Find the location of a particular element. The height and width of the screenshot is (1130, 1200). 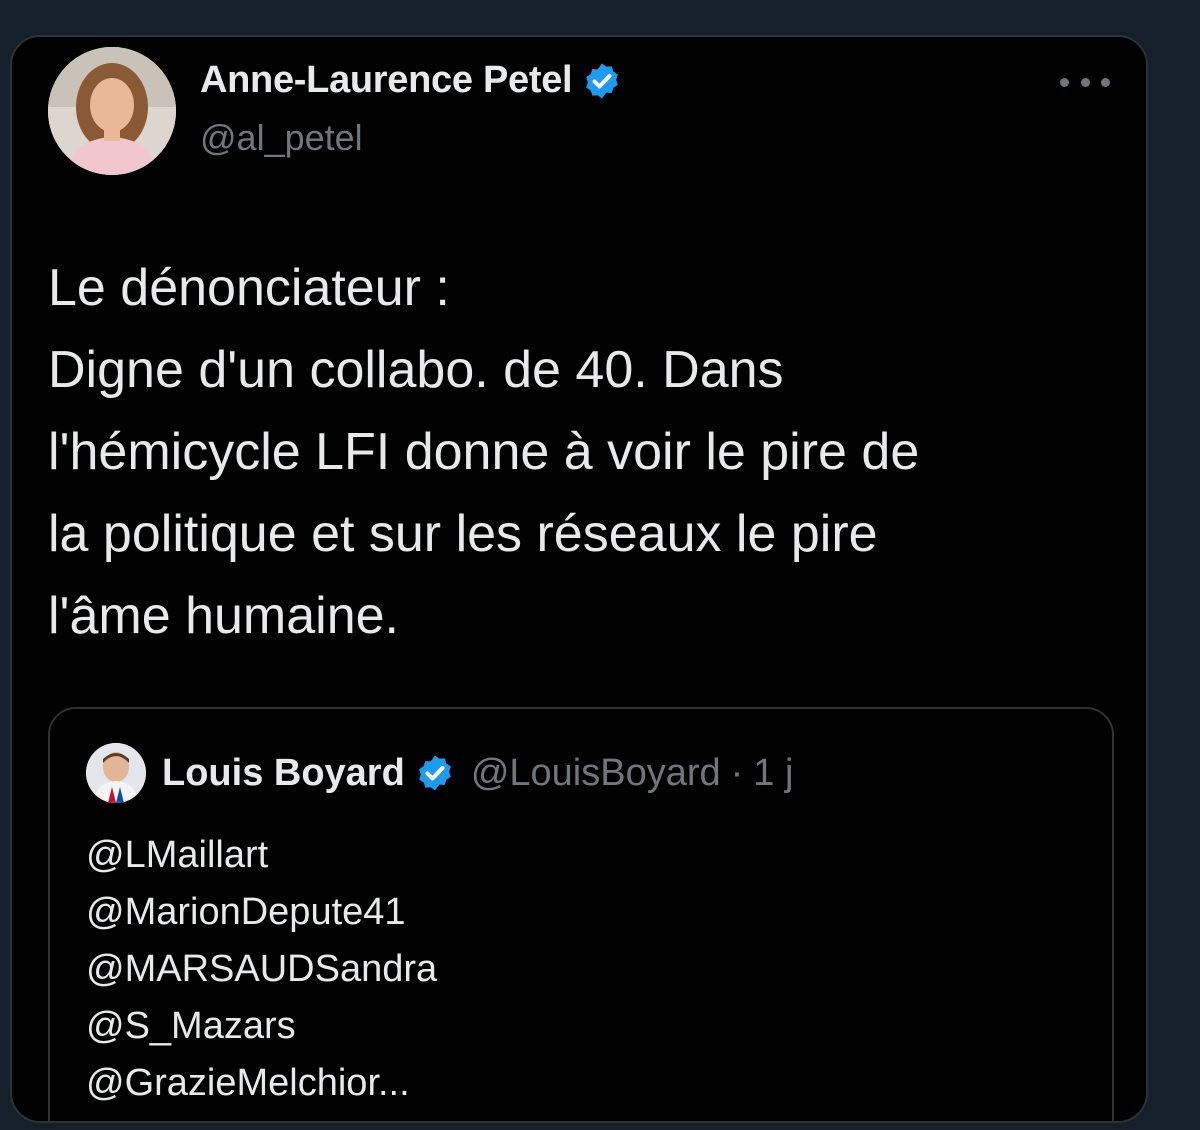

author-avatar is located at coordinates (112, 111).